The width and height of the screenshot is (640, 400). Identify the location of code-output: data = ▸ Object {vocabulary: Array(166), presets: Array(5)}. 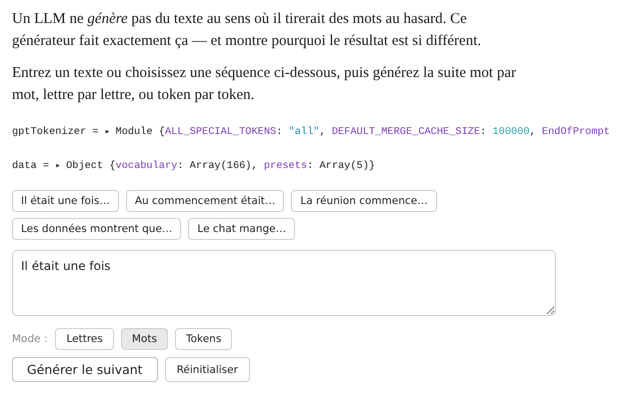
(194, 166).